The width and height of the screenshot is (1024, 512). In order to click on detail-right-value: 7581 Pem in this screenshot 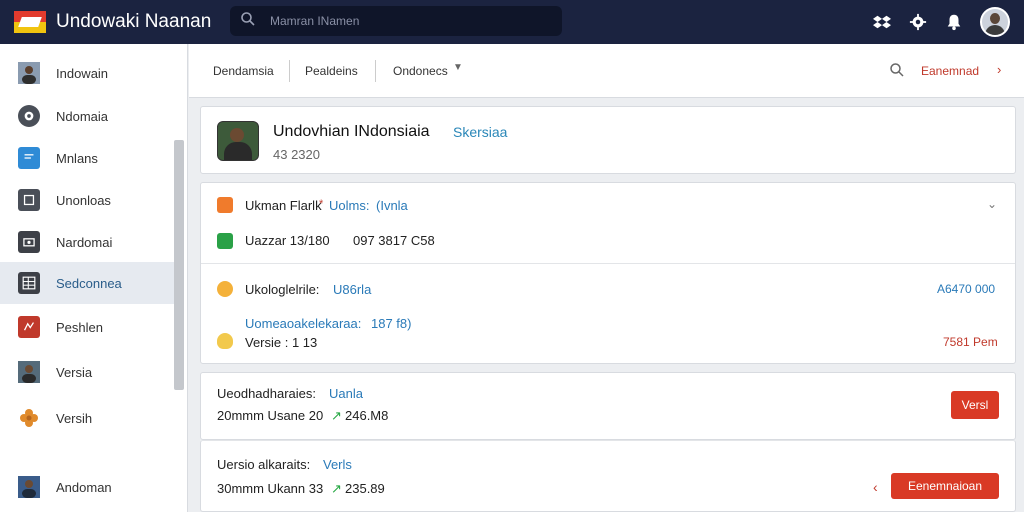, I will do `click(970, 342)`.